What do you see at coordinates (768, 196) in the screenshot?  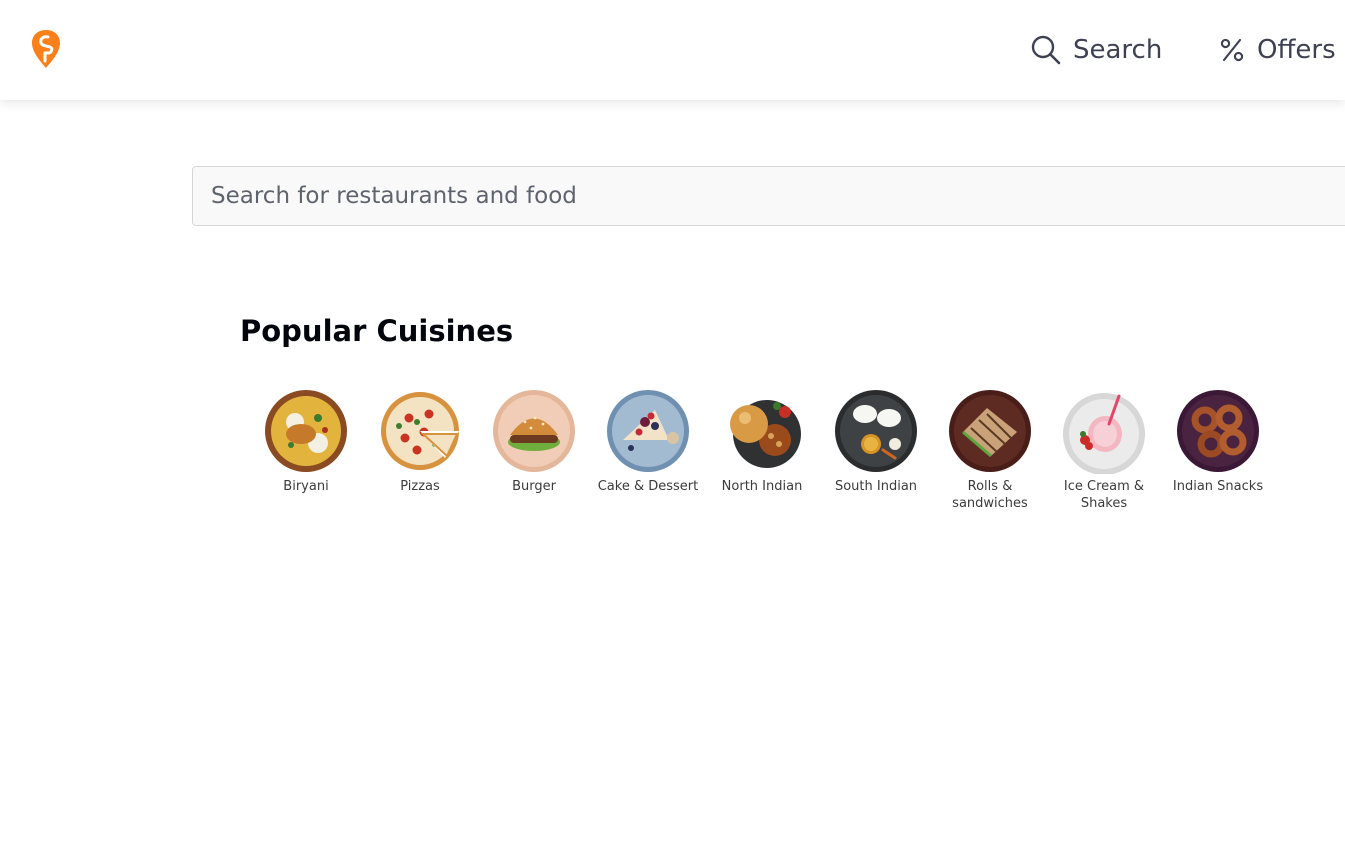 I see `search-input` at bounding box center [768, 196].